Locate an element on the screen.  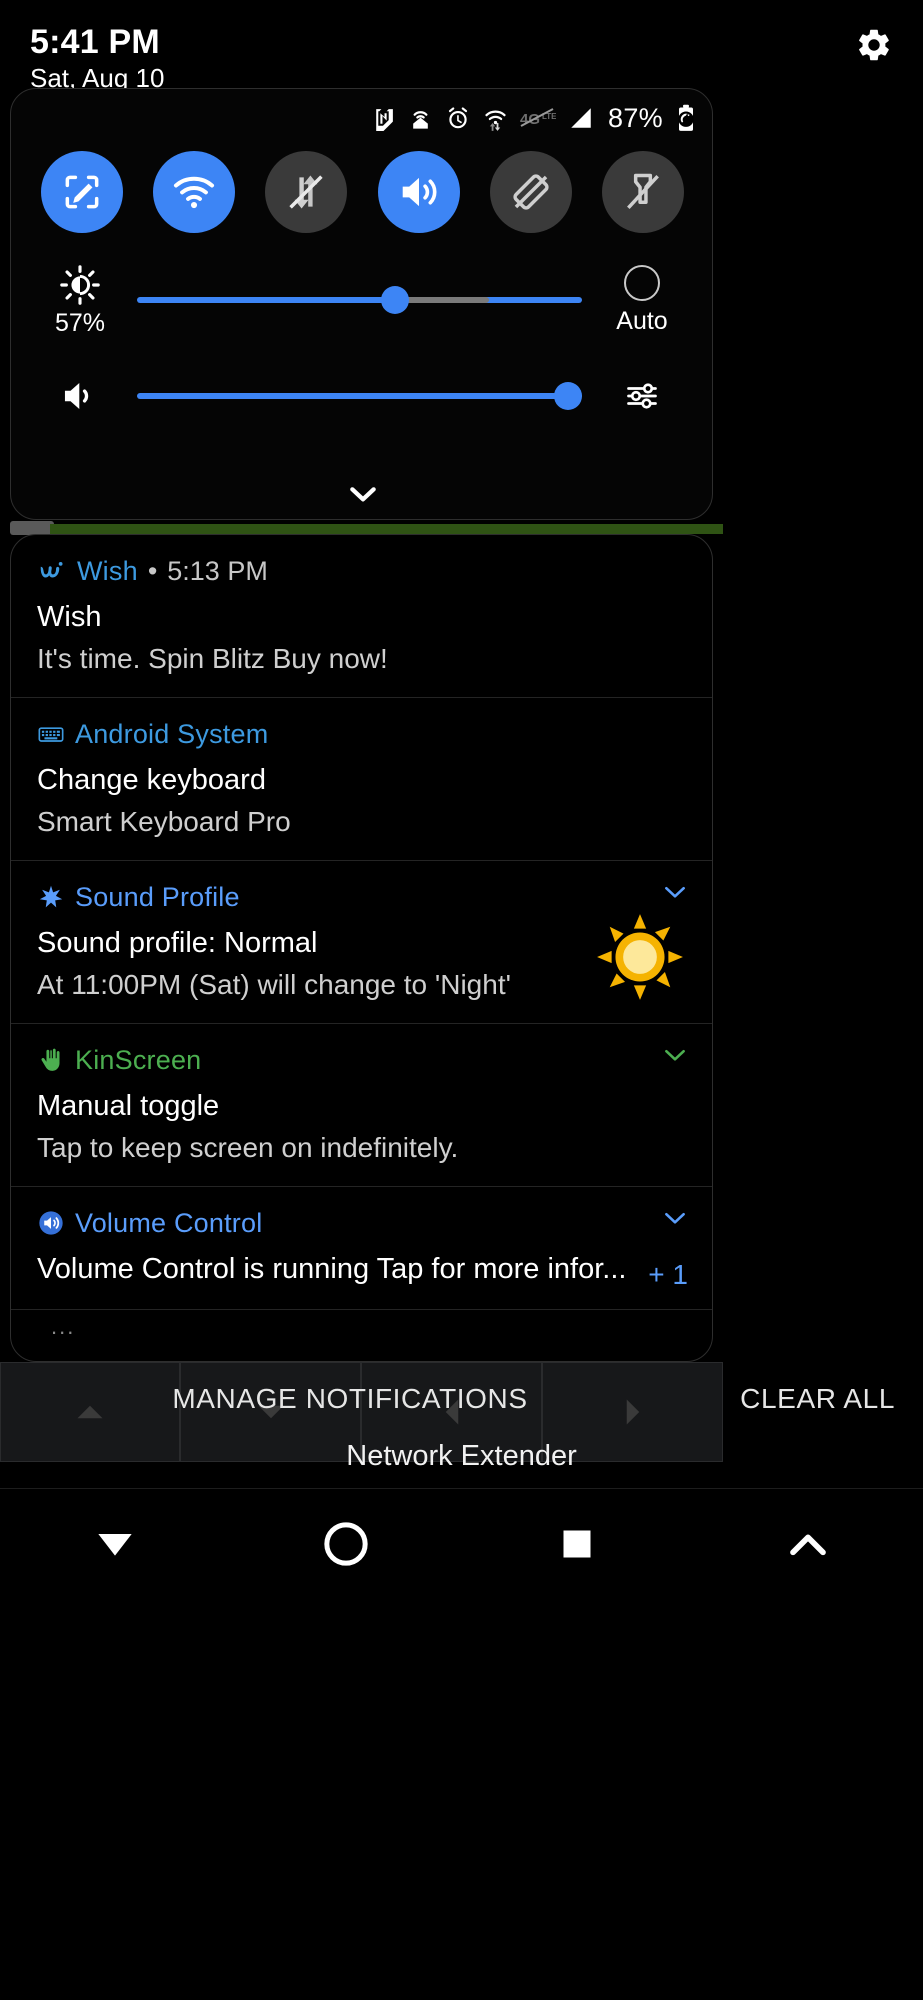
notification-large-icon is located at coordinates (640, 957).